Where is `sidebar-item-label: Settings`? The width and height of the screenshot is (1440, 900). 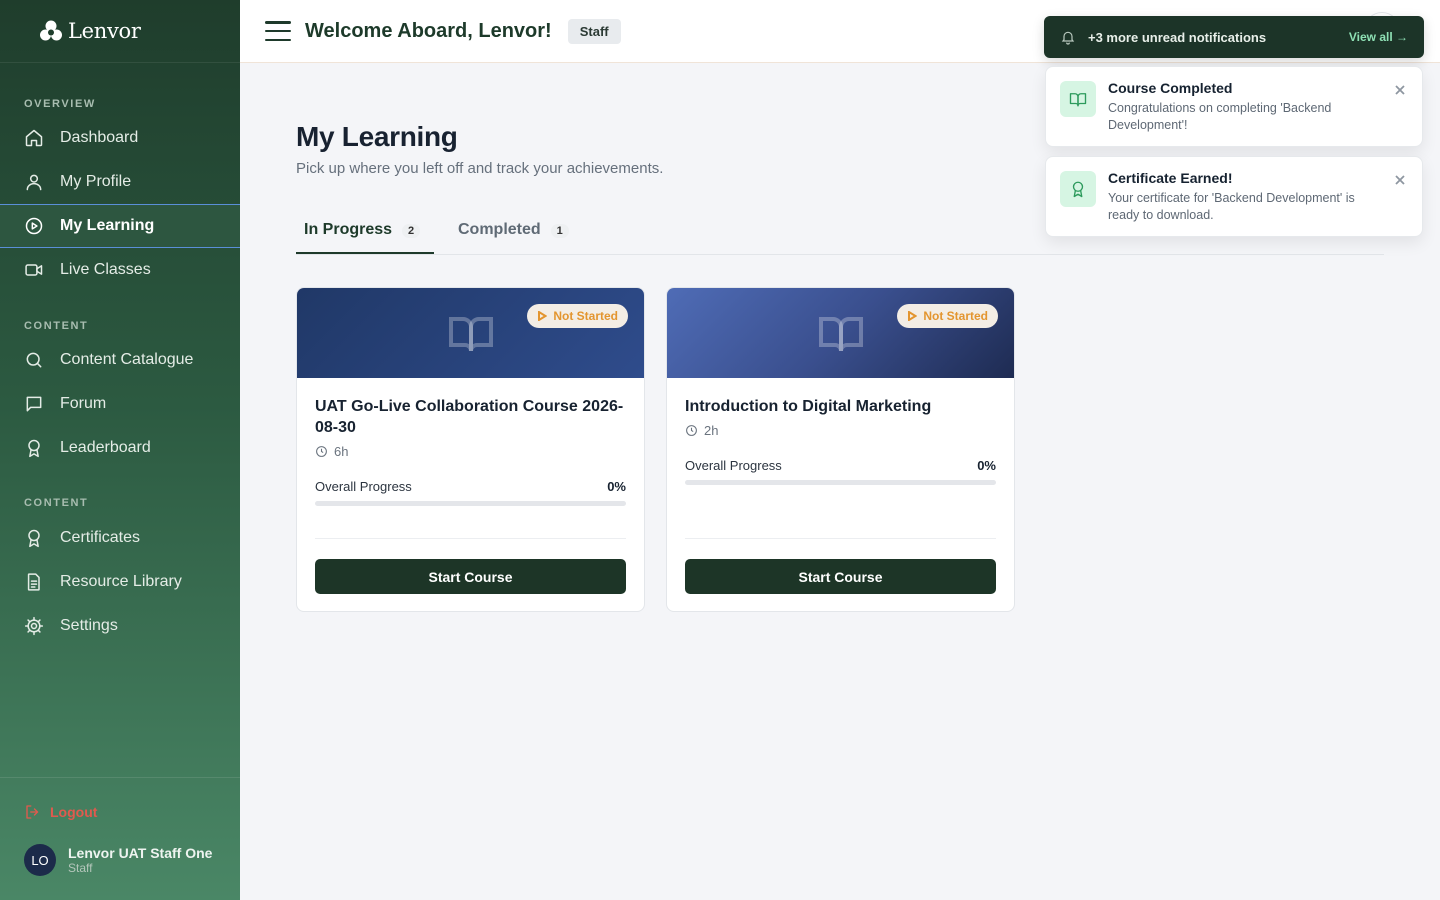 sidebar-item-label: Settings is located at coordinates (89, 625).